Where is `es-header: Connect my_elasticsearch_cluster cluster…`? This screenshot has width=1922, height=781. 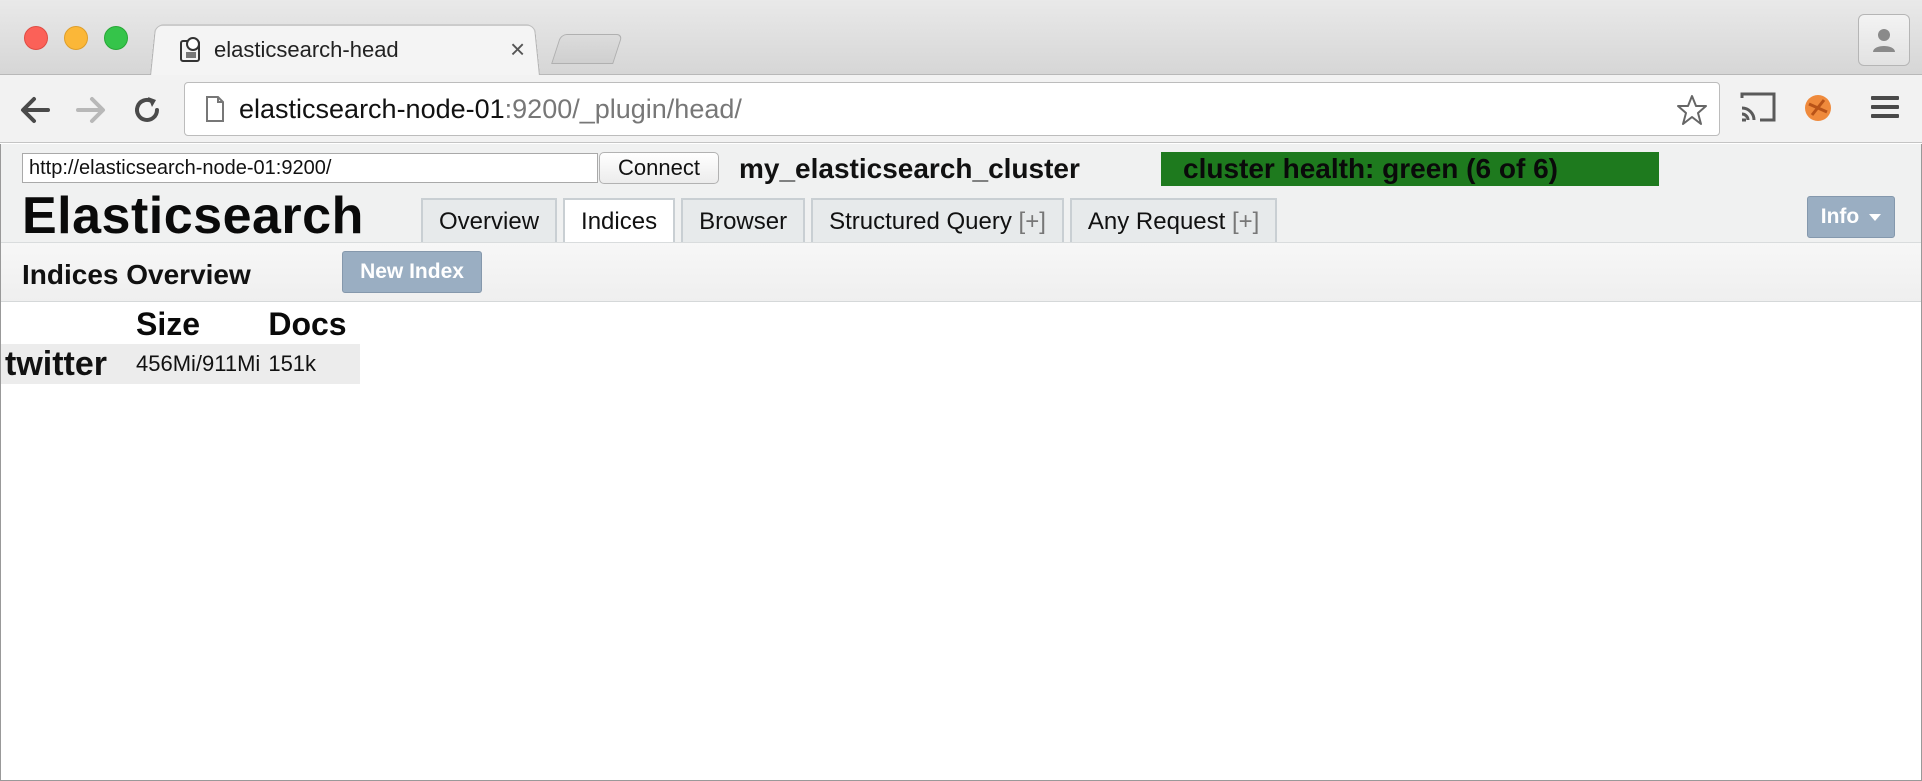
es-header: Connect my_elasticsearch_cluster cluster… is located at coordinates (961, 194).